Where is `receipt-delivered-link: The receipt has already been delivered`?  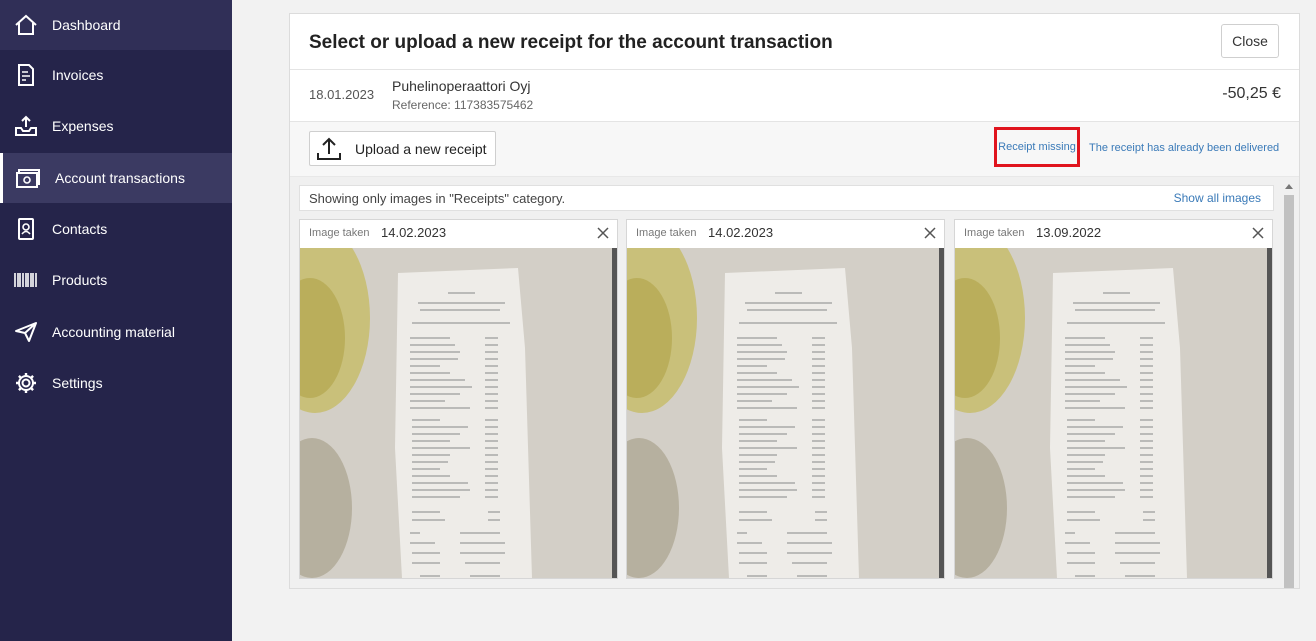
receipt-delivered-link: The receipt has already been delivered is located at coordinates (1184, 148).